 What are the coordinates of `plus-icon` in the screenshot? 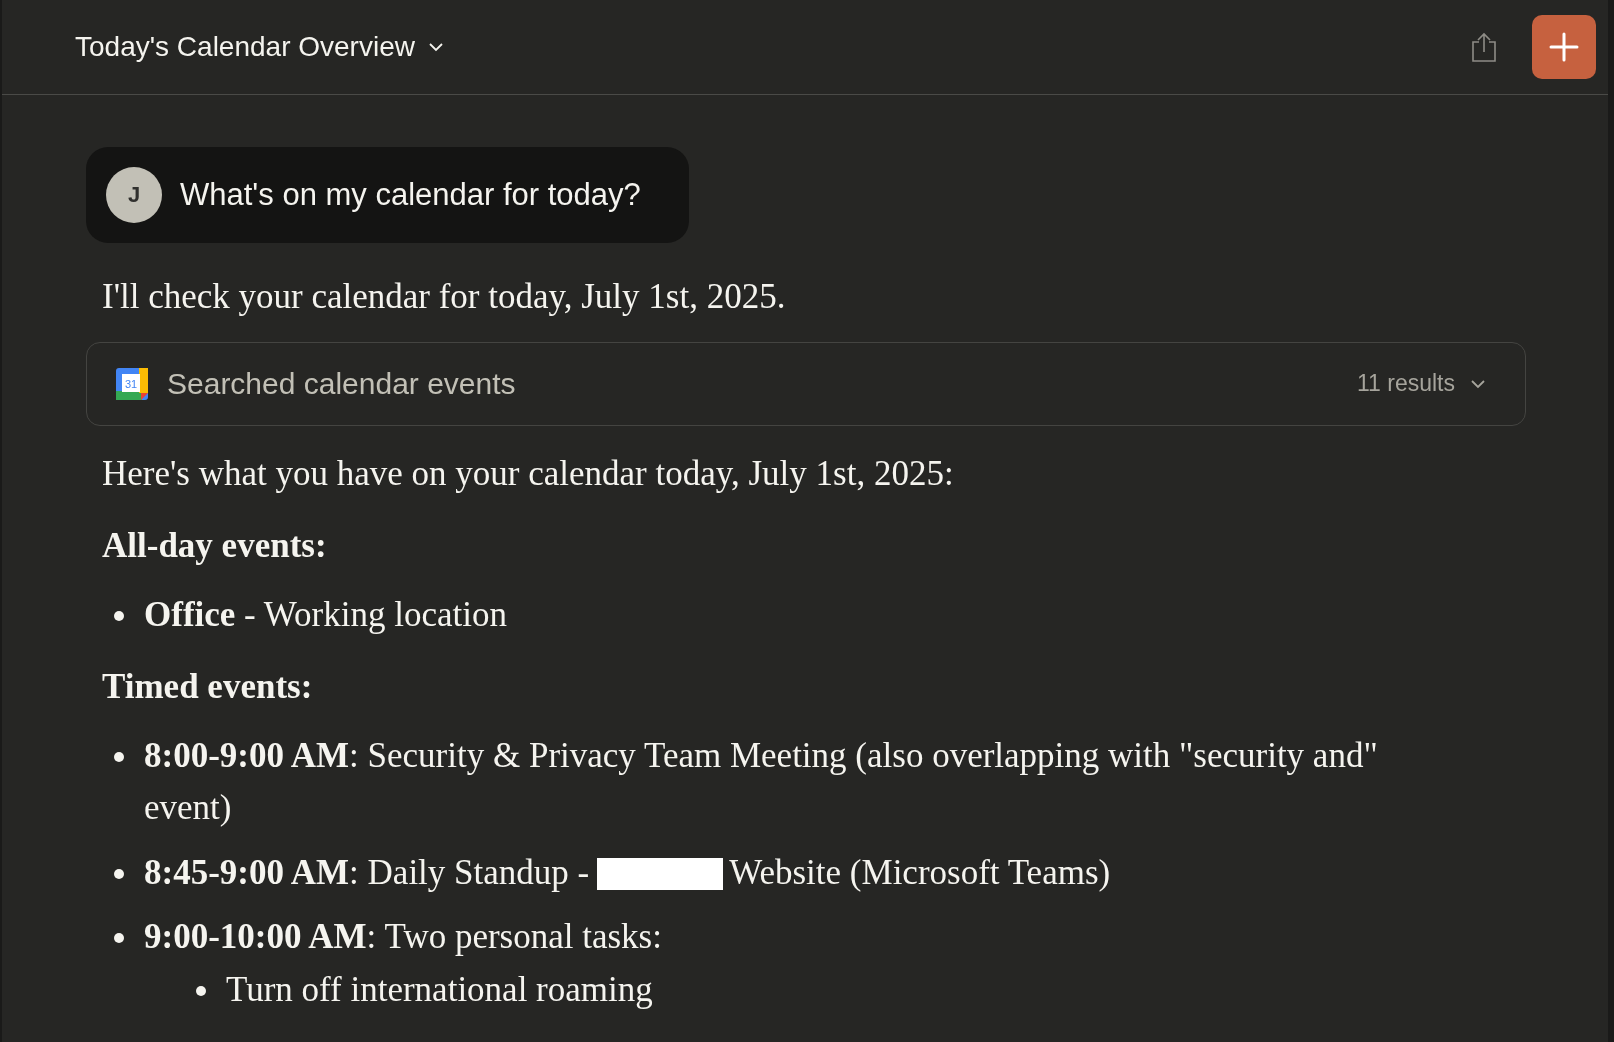 It's located at (1564, 47).